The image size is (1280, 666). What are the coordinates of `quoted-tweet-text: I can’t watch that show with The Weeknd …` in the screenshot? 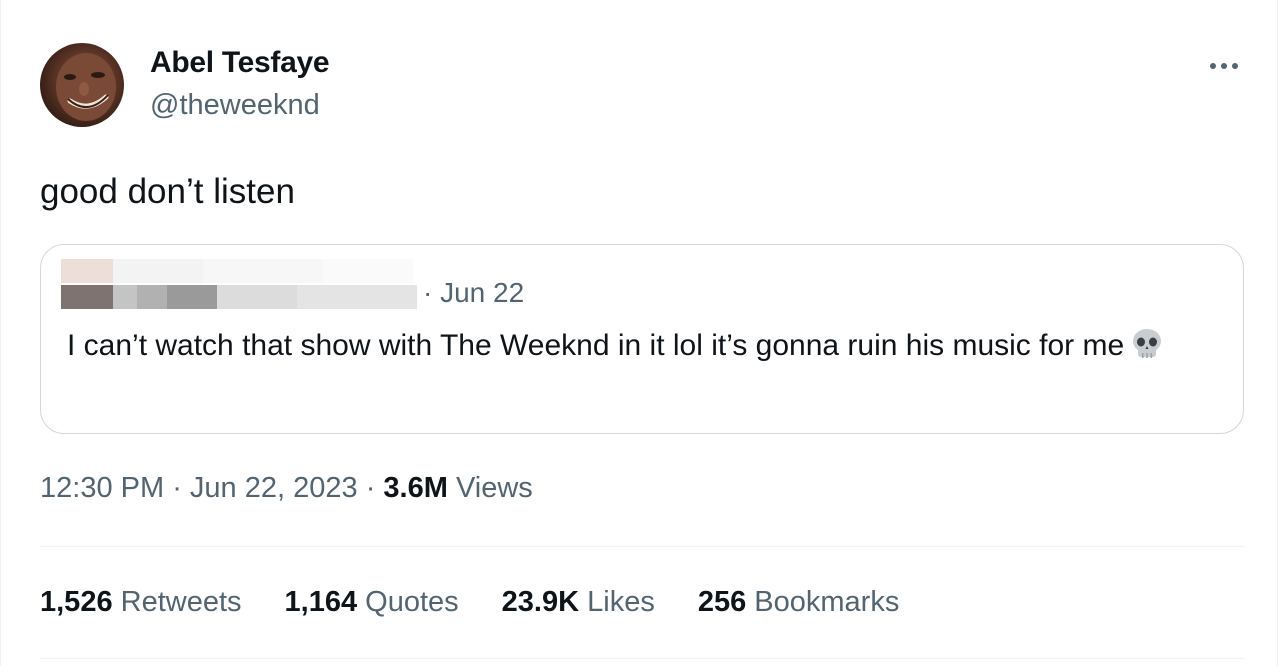 It's located at (642, 346).